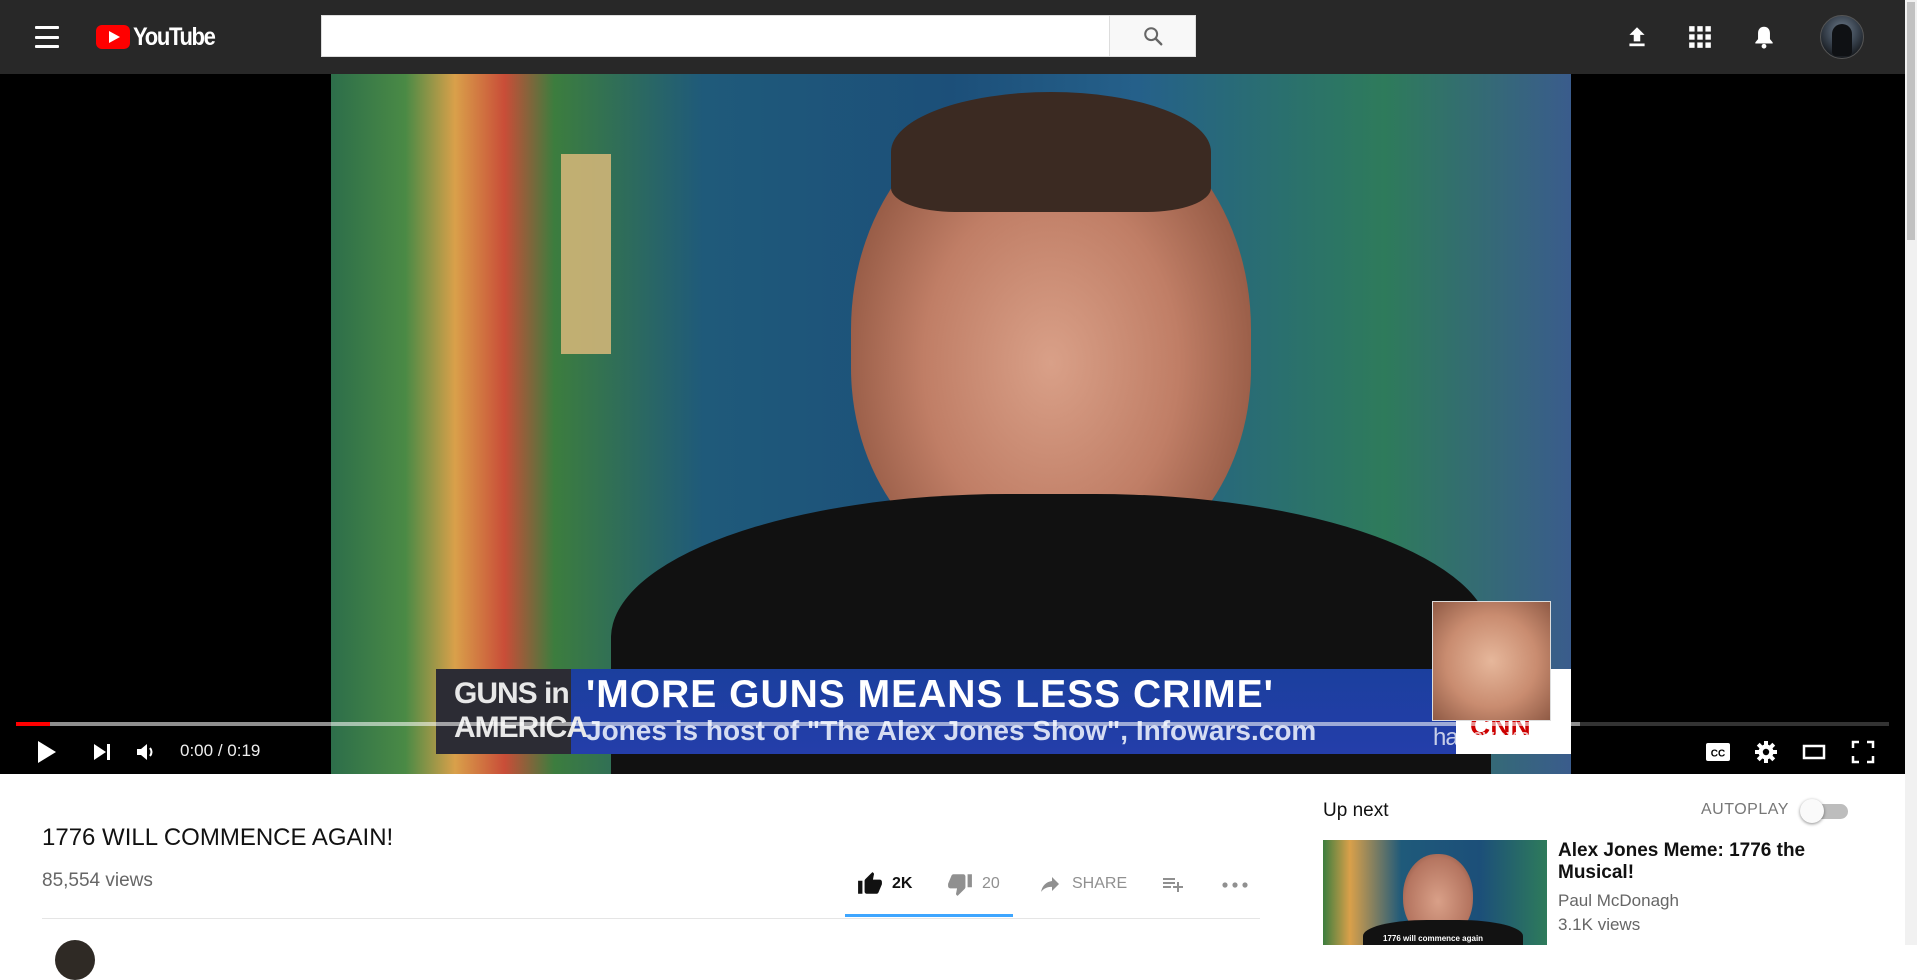 Image resolution: width=1917 pixels, height=980 pixels. I want to click on thumbs-down-icon, so click(960, 885).